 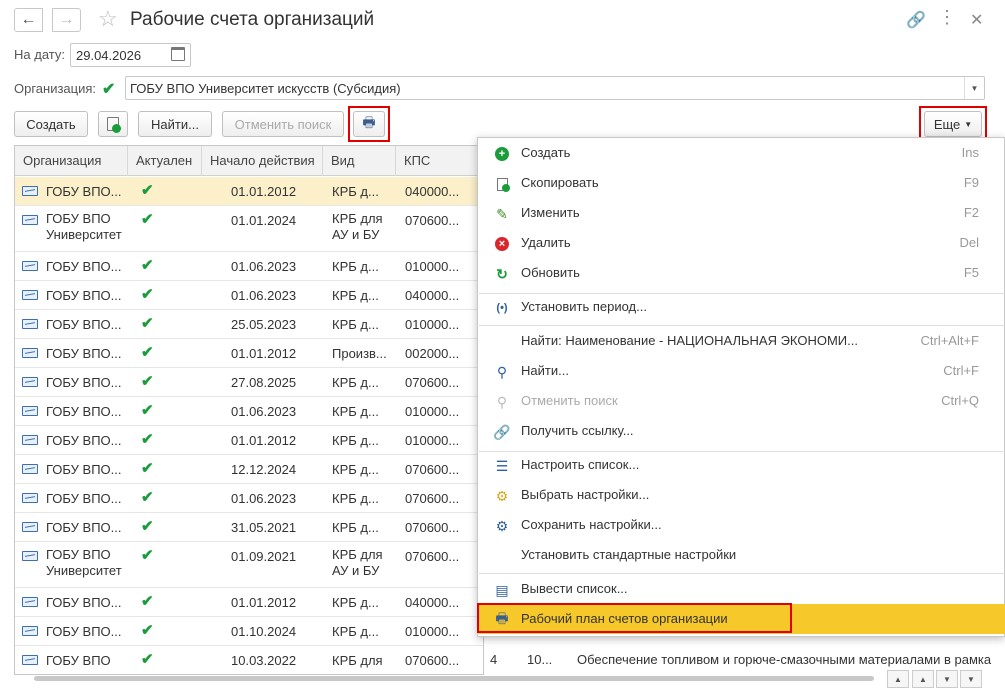 What do you see at coordinates (252, 19) in the screenshot?
I see `window-title: Рабочие счета организаций` at bounding box center [252, 19].